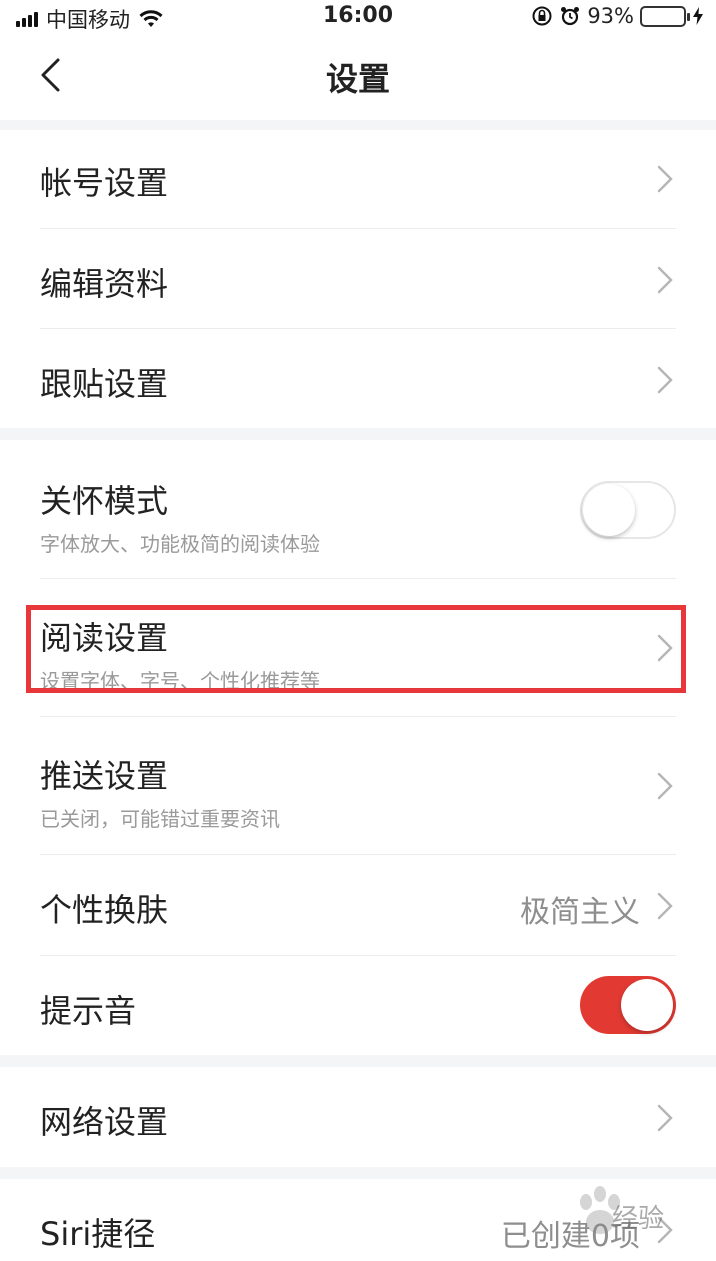  Describe the element at coordinates (358, 785) in the screenshot. I see `push-settings-row: 推送设置 已关闭，可能错过重要资讯` at that location.